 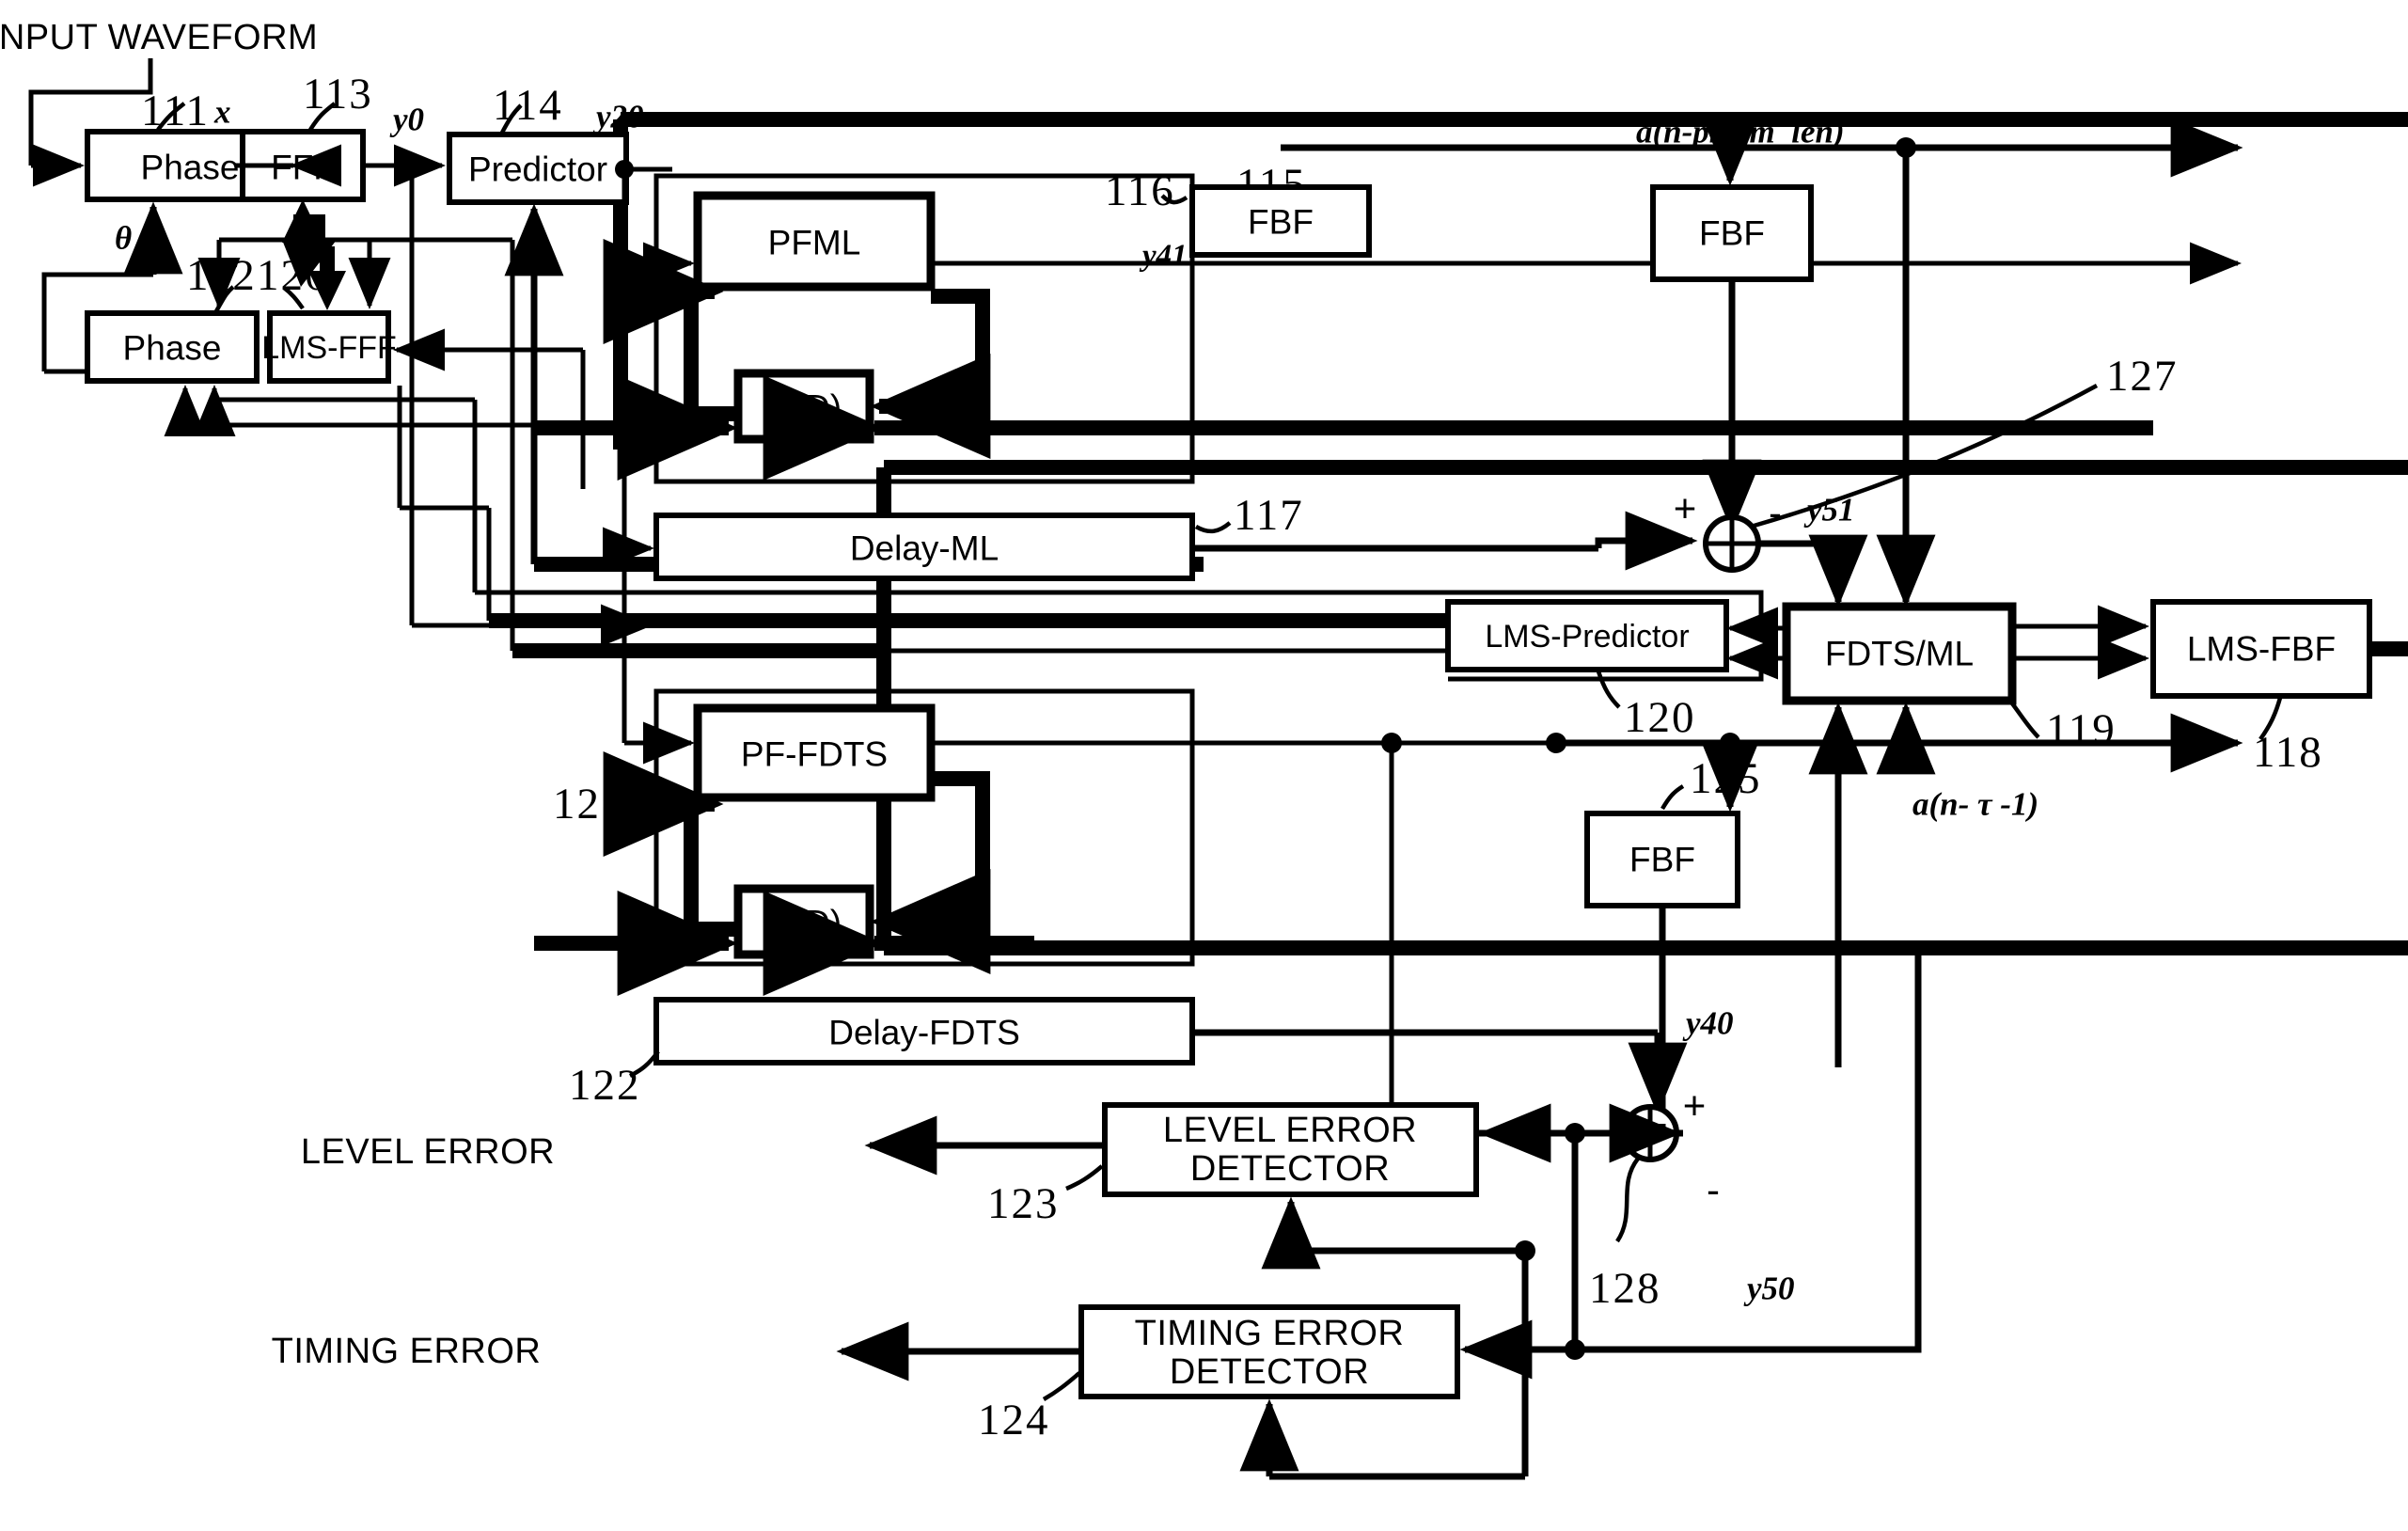 What do you see at coordinates (406, 120) in the screenshot?
I see `signal-y0: y0` at bounding box center [406, 120].